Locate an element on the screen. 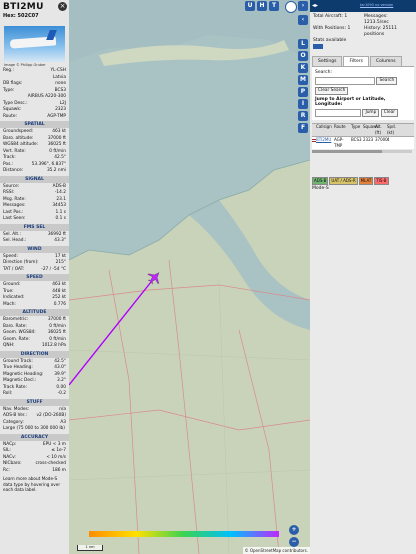 The image size is (416, 554). info-value: 0.776 is located at coordinates (59, 304).